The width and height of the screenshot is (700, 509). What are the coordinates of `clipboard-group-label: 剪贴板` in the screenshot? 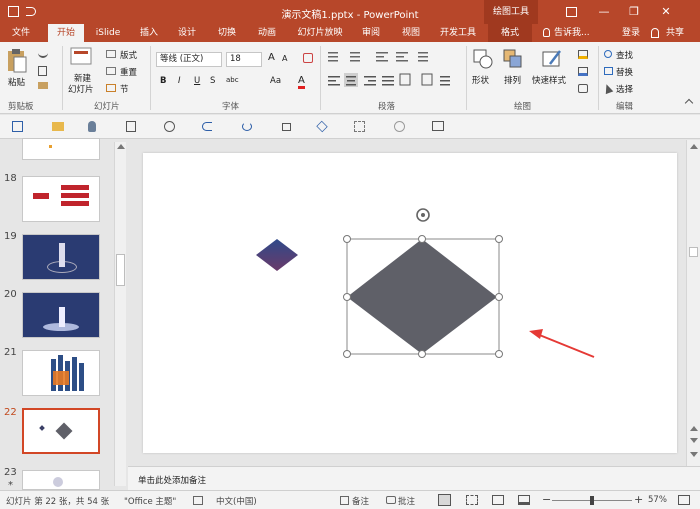 It's located at (21, 107).